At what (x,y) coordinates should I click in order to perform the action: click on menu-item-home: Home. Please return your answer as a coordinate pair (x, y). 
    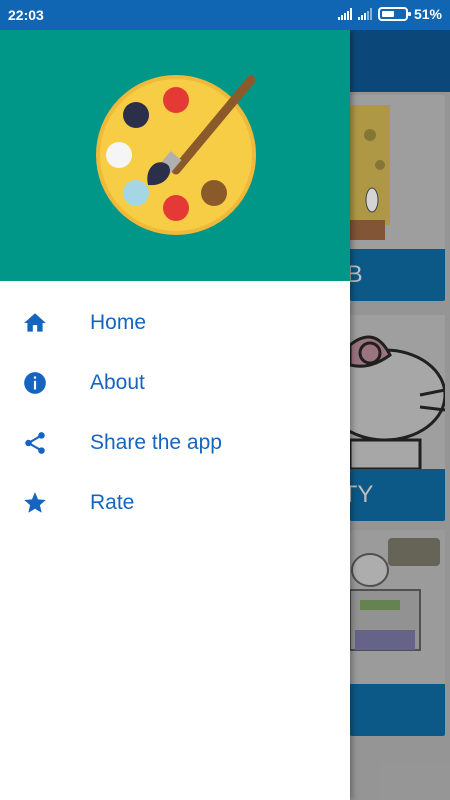
    Looking at the image, I should click on (175, 323).